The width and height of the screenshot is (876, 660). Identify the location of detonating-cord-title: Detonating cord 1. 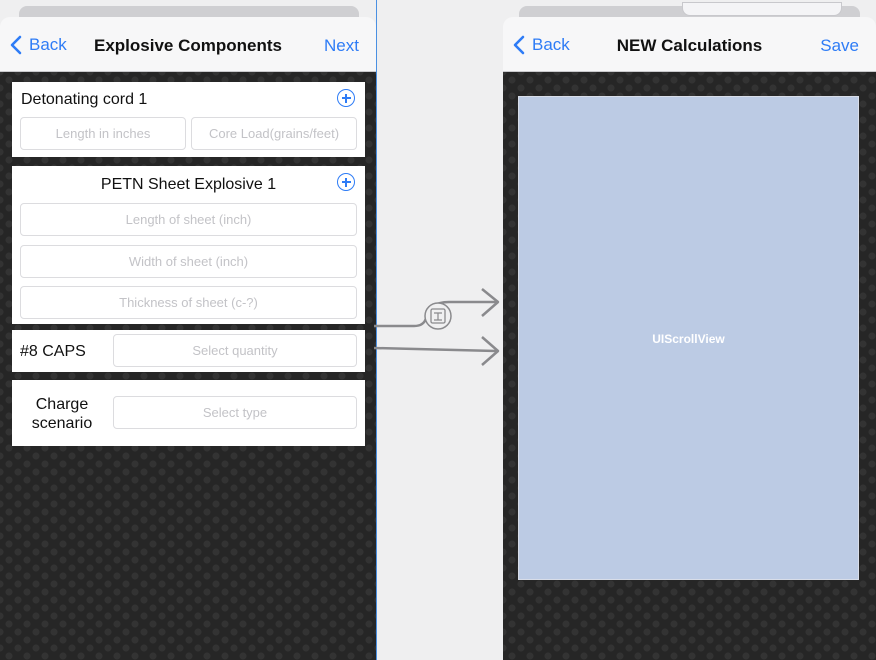
(84, 99).